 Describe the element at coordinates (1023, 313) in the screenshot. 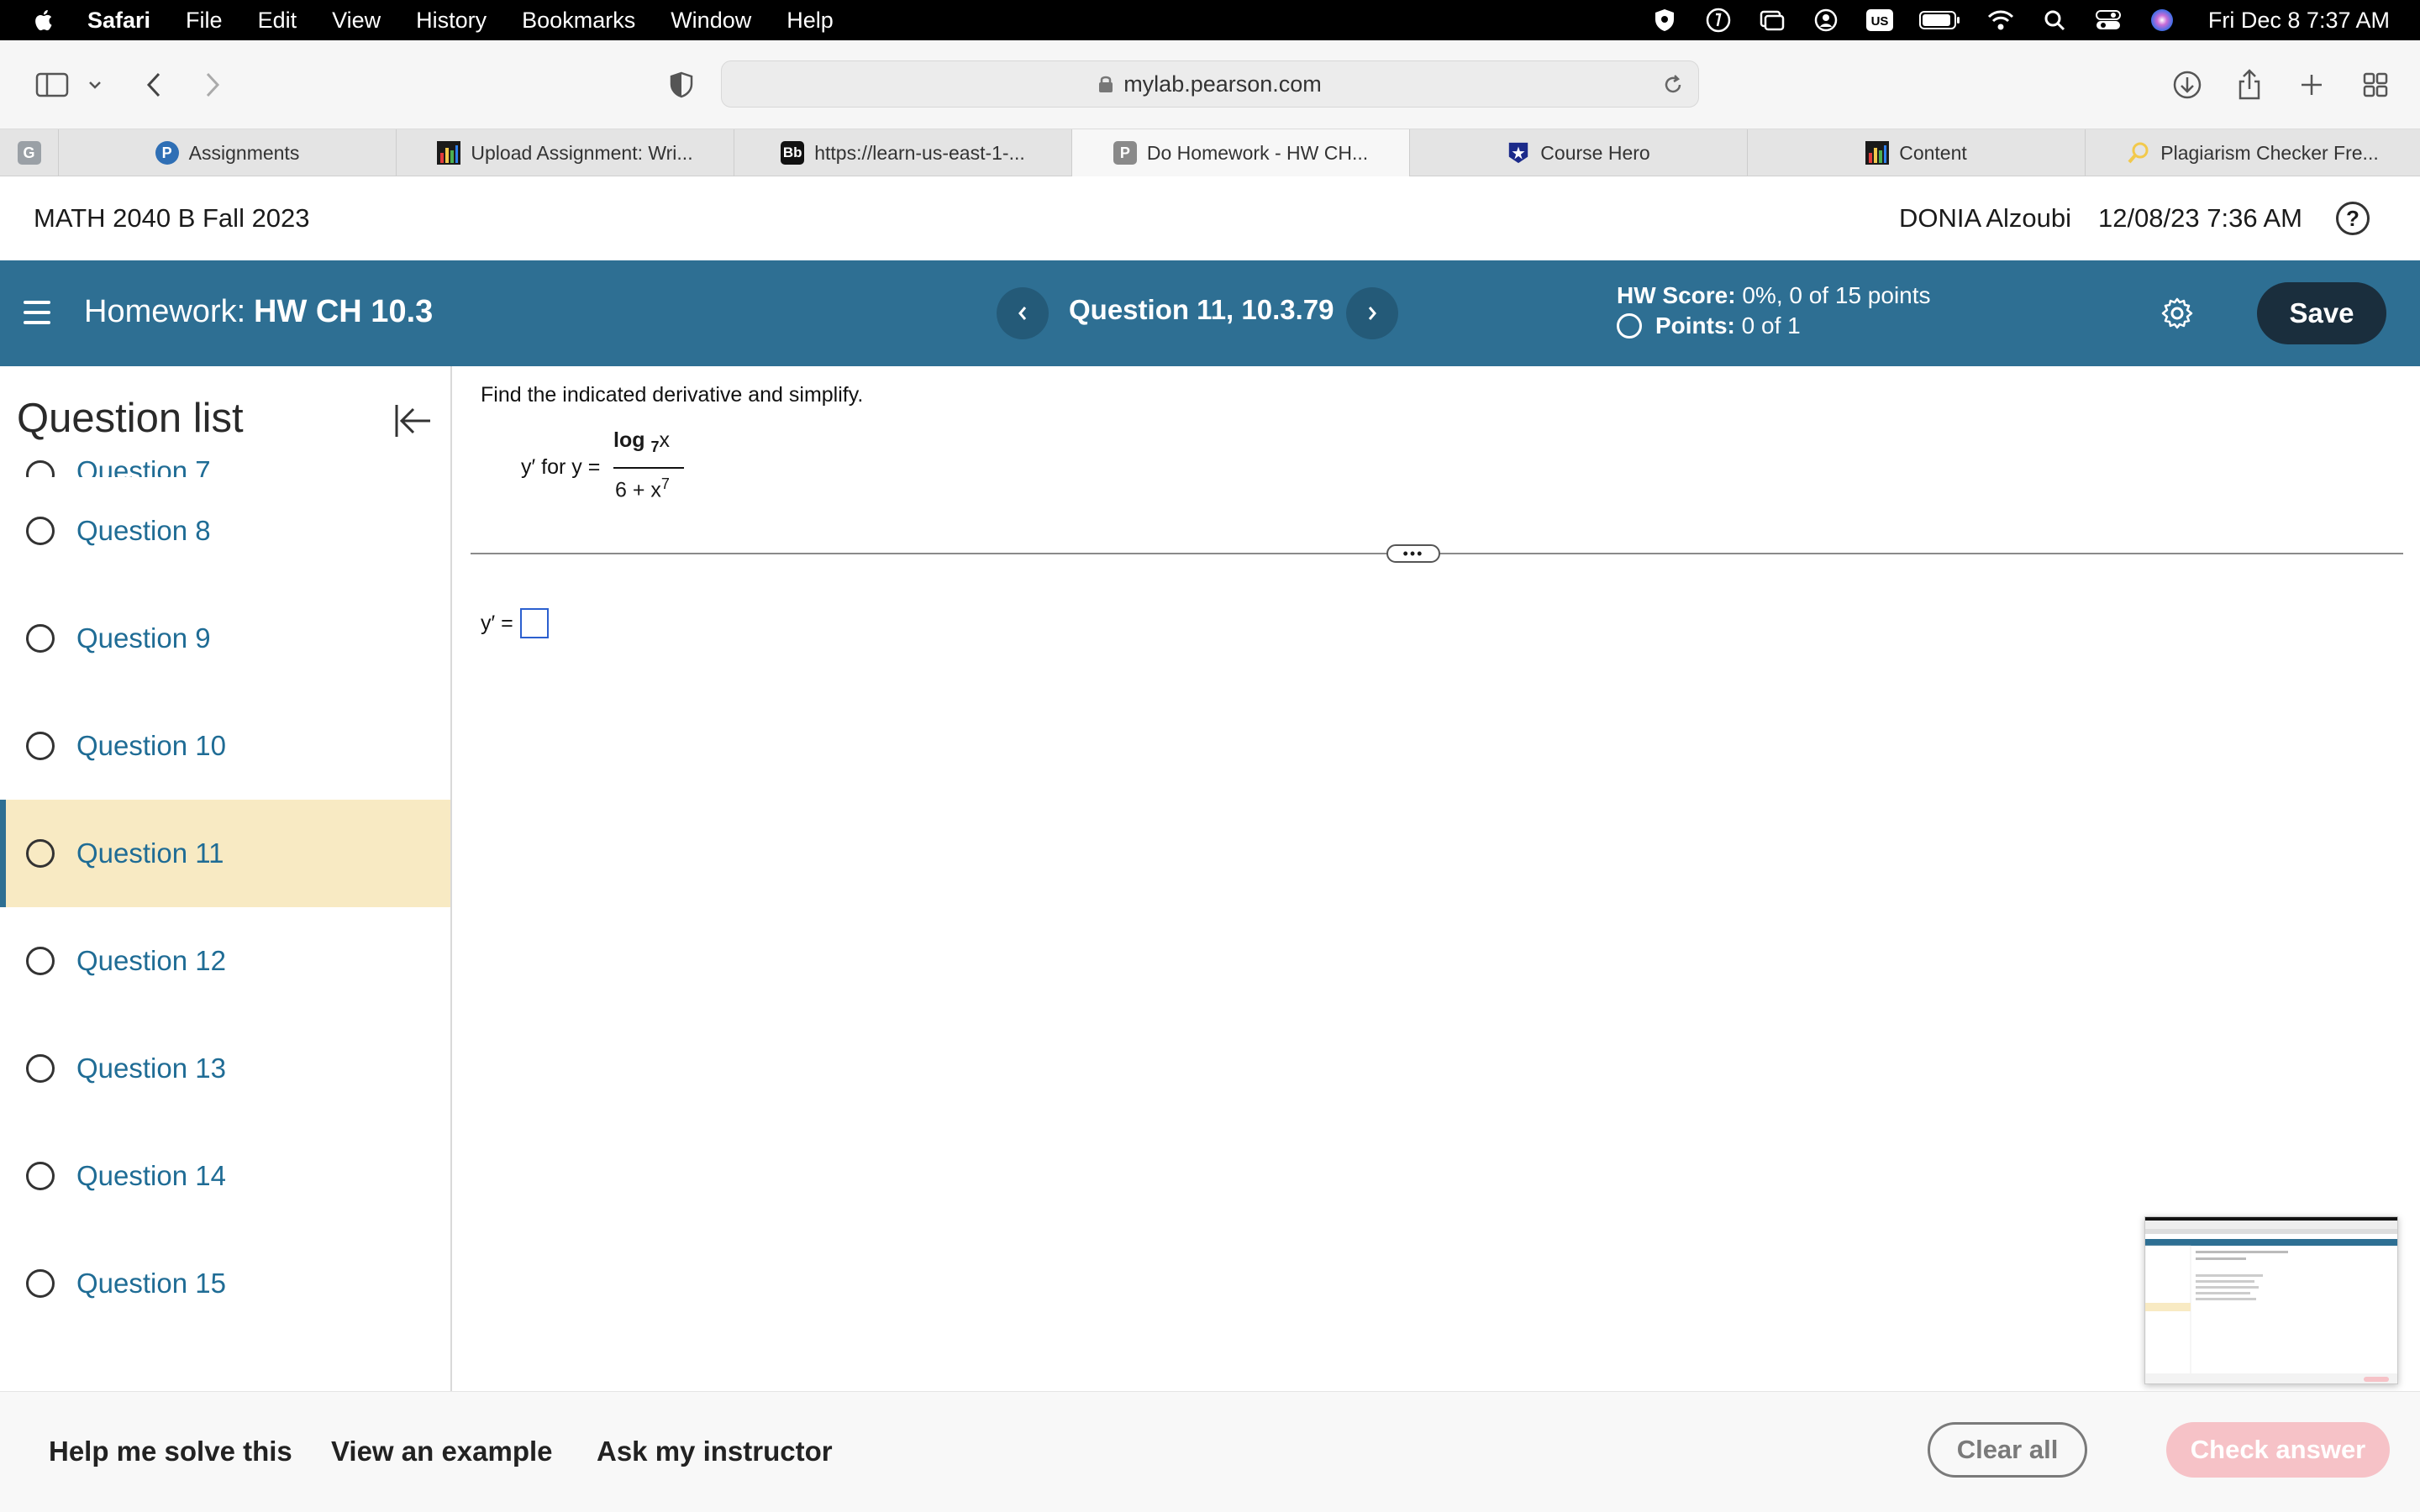

I see `previous-question-button` at that location.